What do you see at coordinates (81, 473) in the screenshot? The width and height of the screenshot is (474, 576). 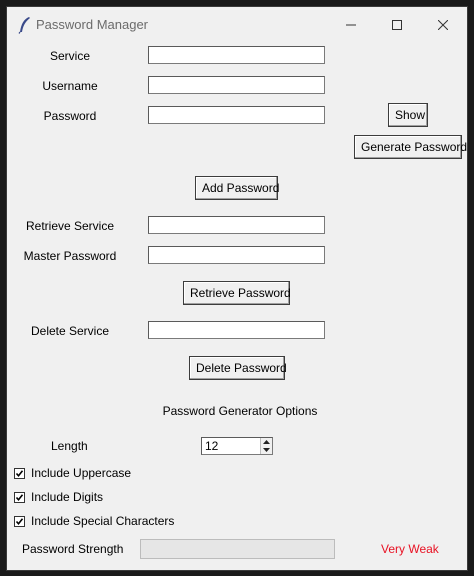 I see `include-uppercase-label: Include Uppercase` at bounding box center [81, 473].